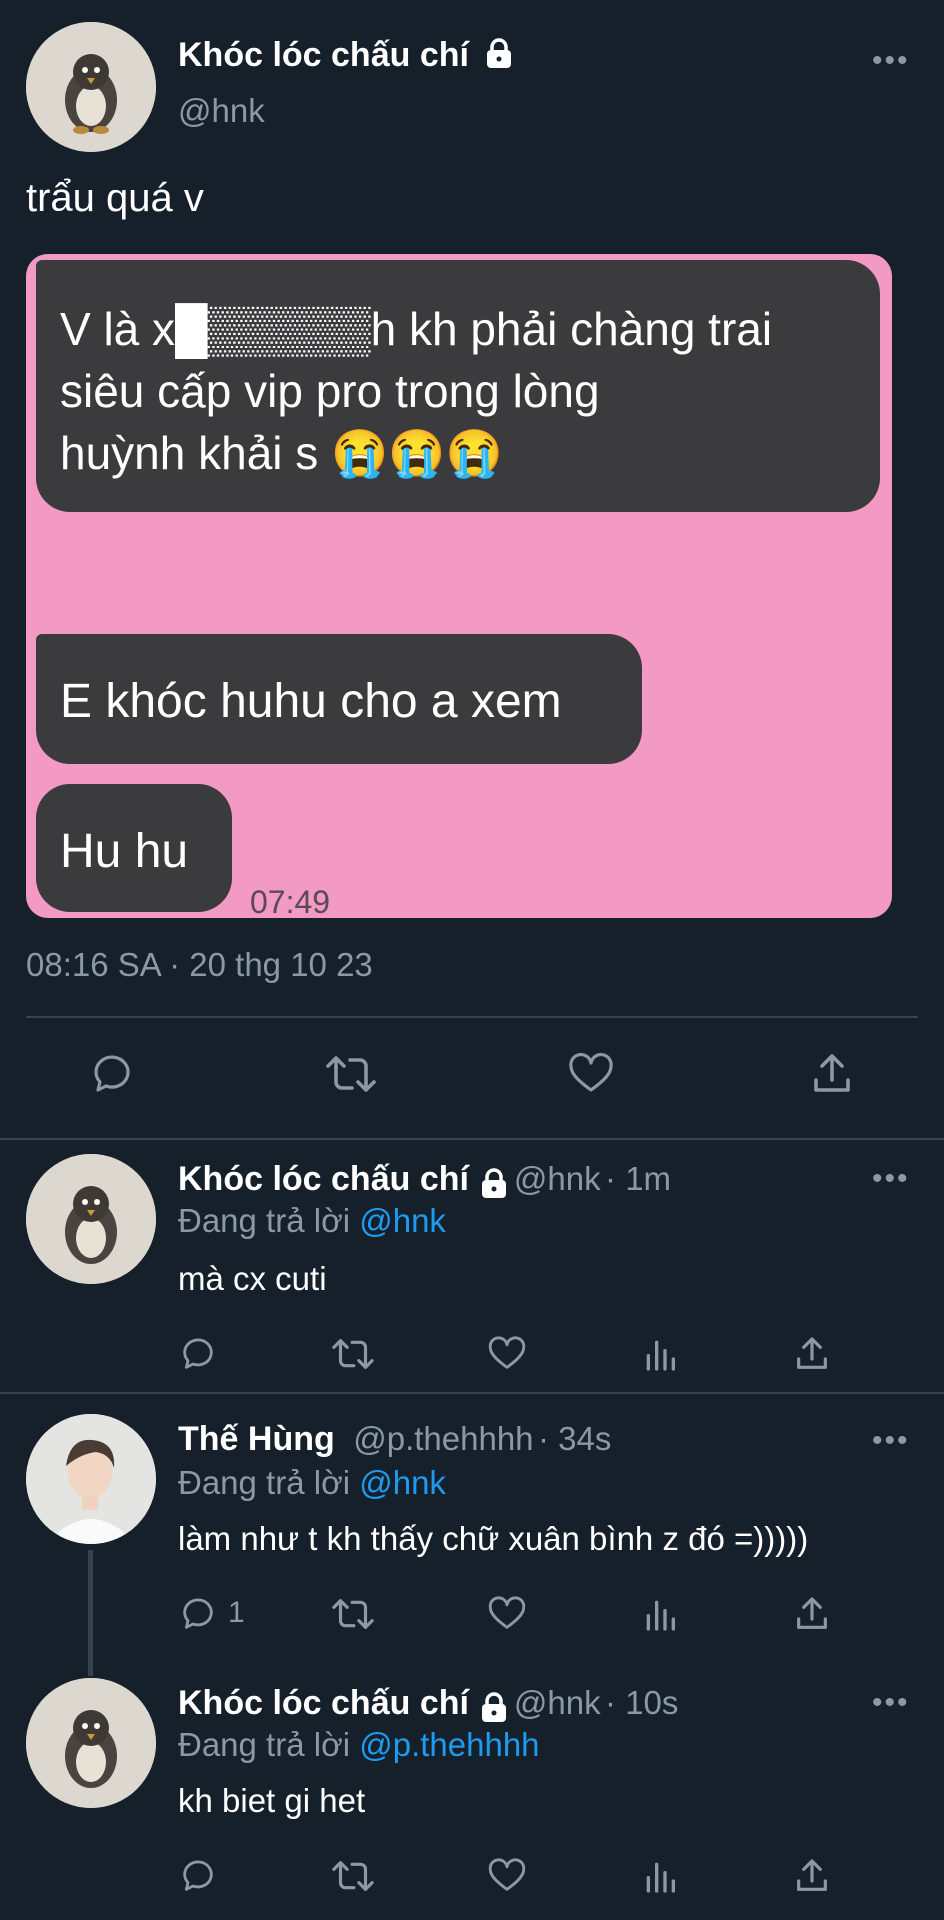 This screenshot has height=1920, width=944. I want to click on reply-text: kh biet gi het, so click(272, 1800).